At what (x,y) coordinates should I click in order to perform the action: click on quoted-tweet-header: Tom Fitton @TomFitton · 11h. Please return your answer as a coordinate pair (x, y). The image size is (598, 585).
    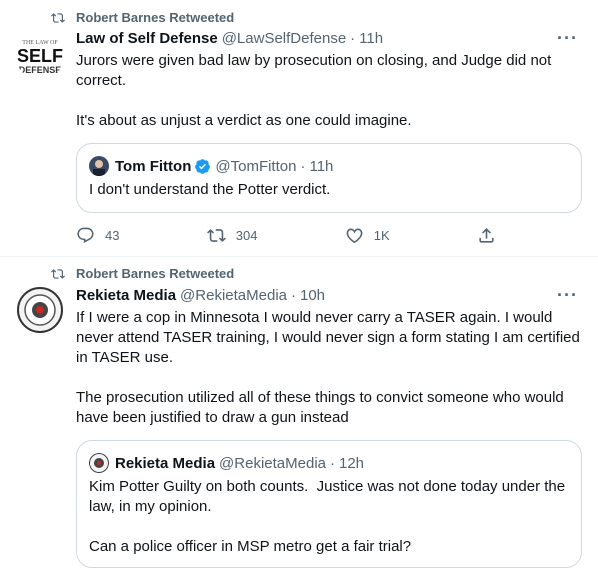
    Looking at the image, I should click on (211, 166).